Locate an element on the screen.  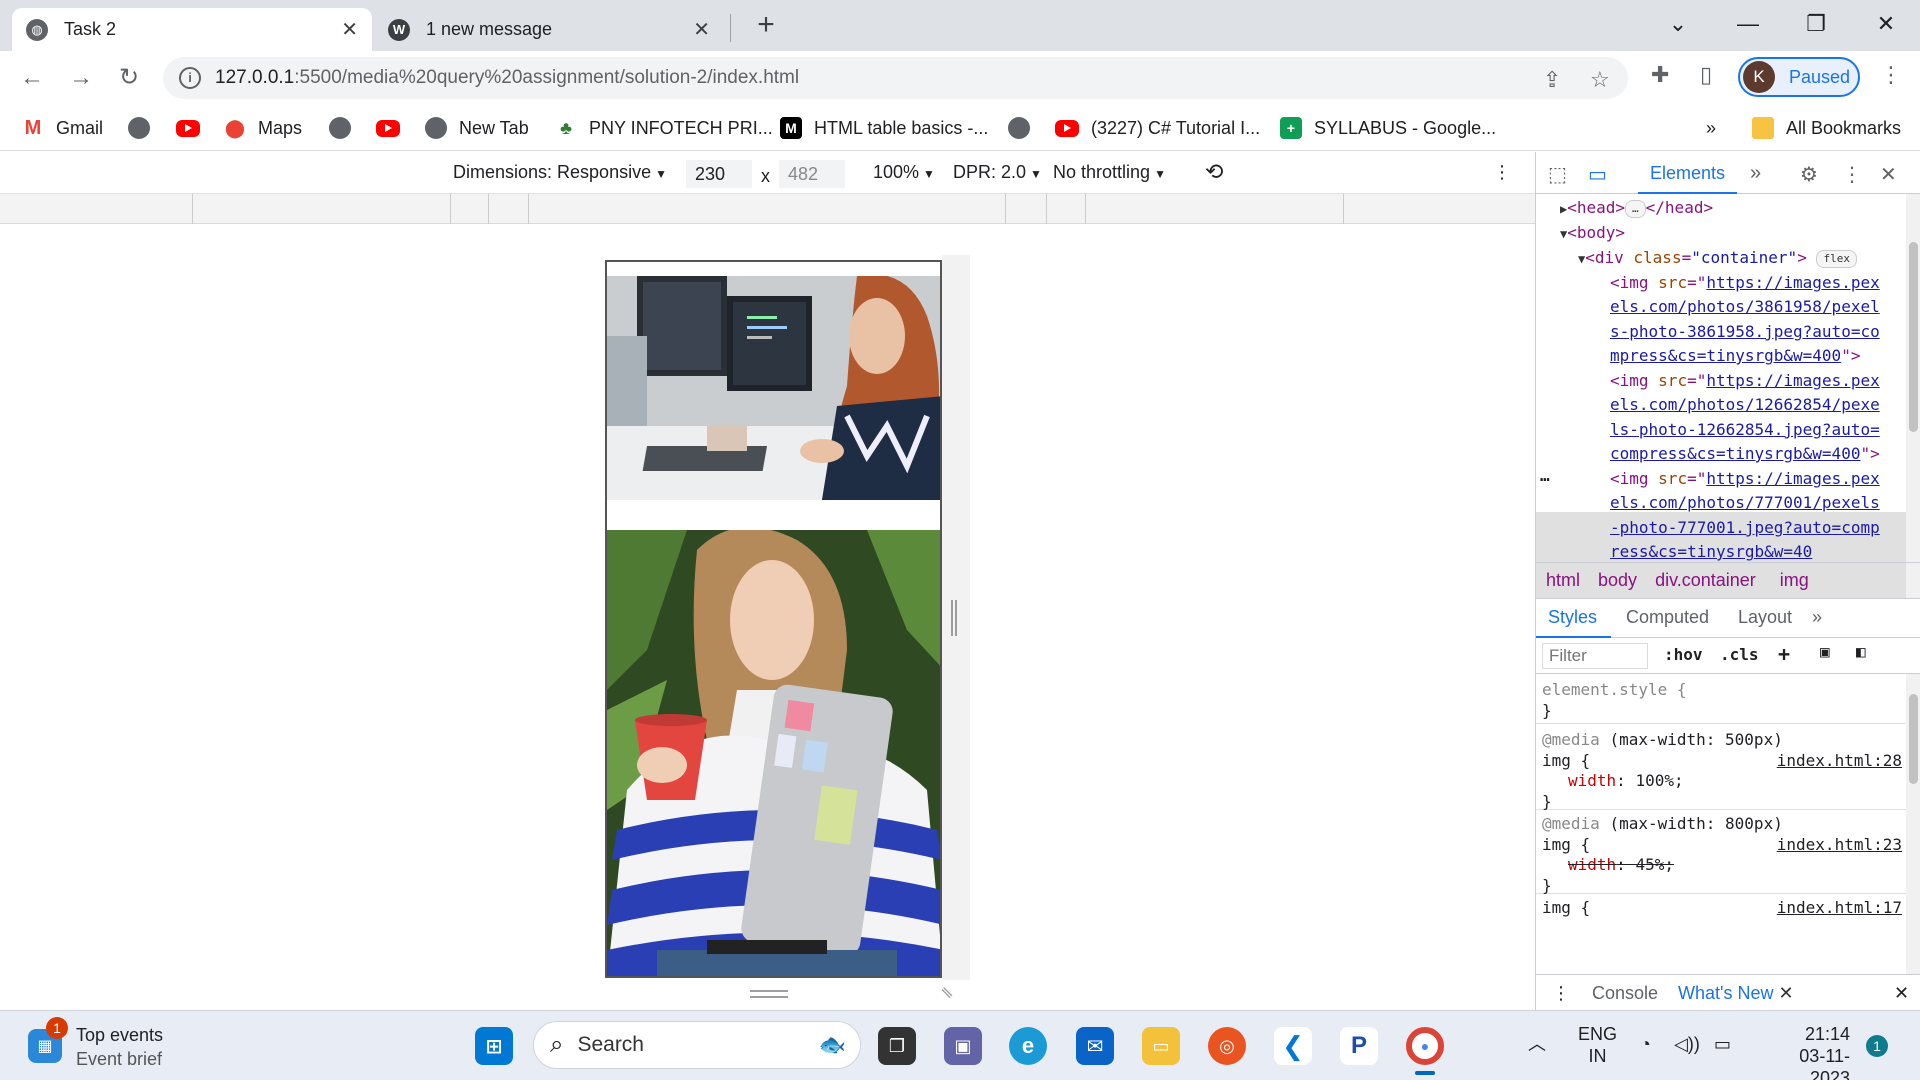
img-3-url-line: els.com/photos/777001/pexels is located at coordinates (1745, 503).